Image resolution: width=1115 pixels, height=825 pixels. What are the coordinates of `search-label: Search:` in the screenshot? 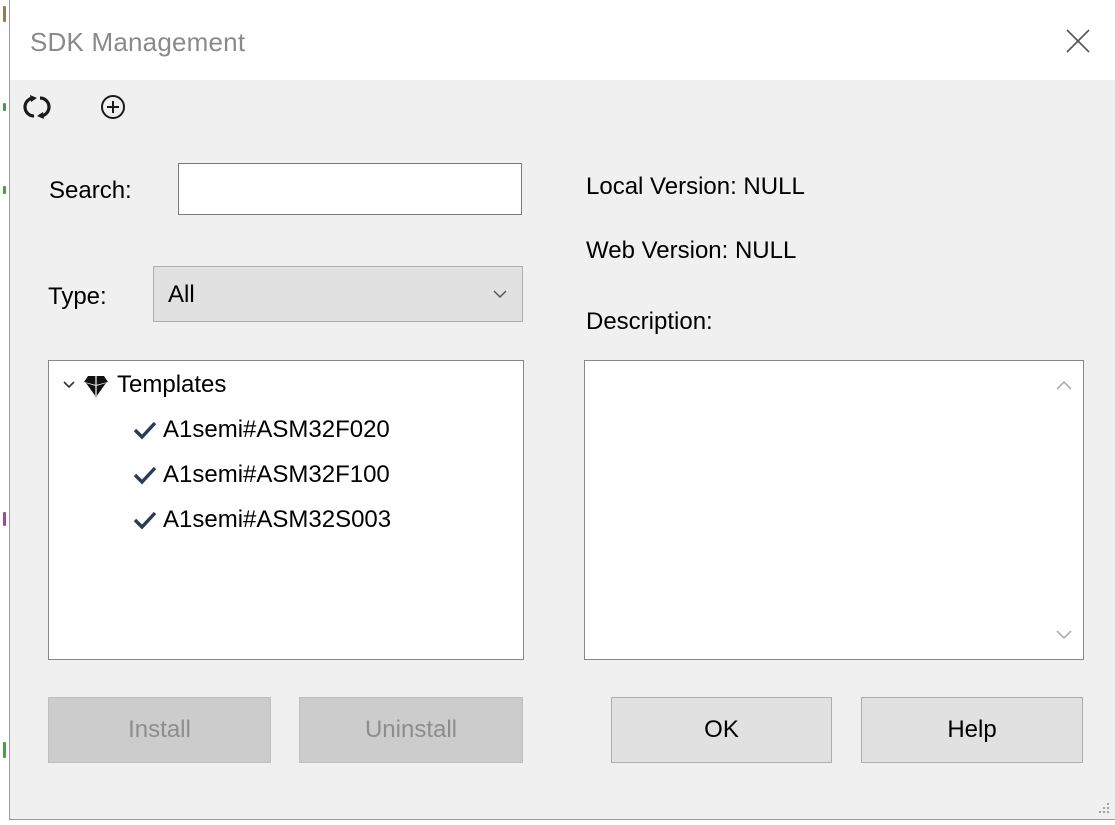 It's located at (90, 190).